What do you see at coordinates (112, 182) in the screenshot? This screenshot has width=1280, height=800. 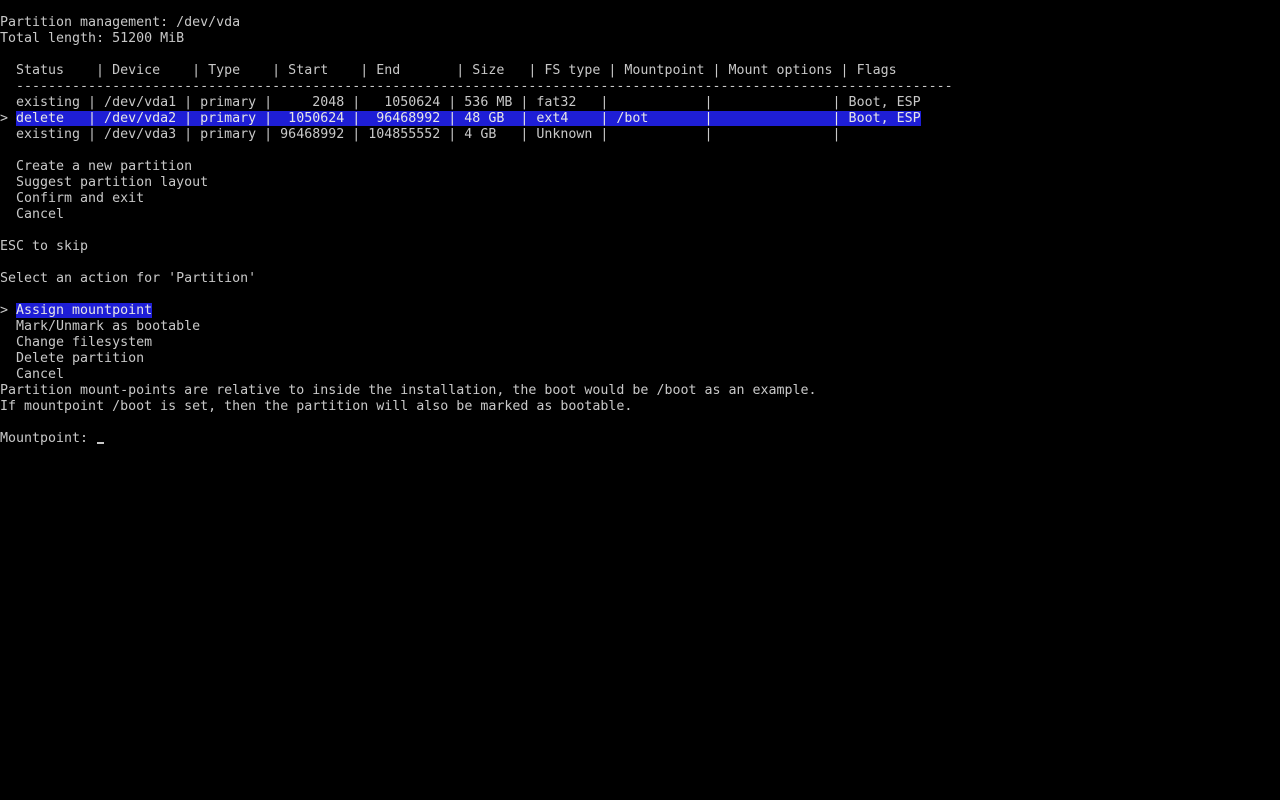 I see `menu-item-label: Suggest partition layout` at bounding box center [112, 182].